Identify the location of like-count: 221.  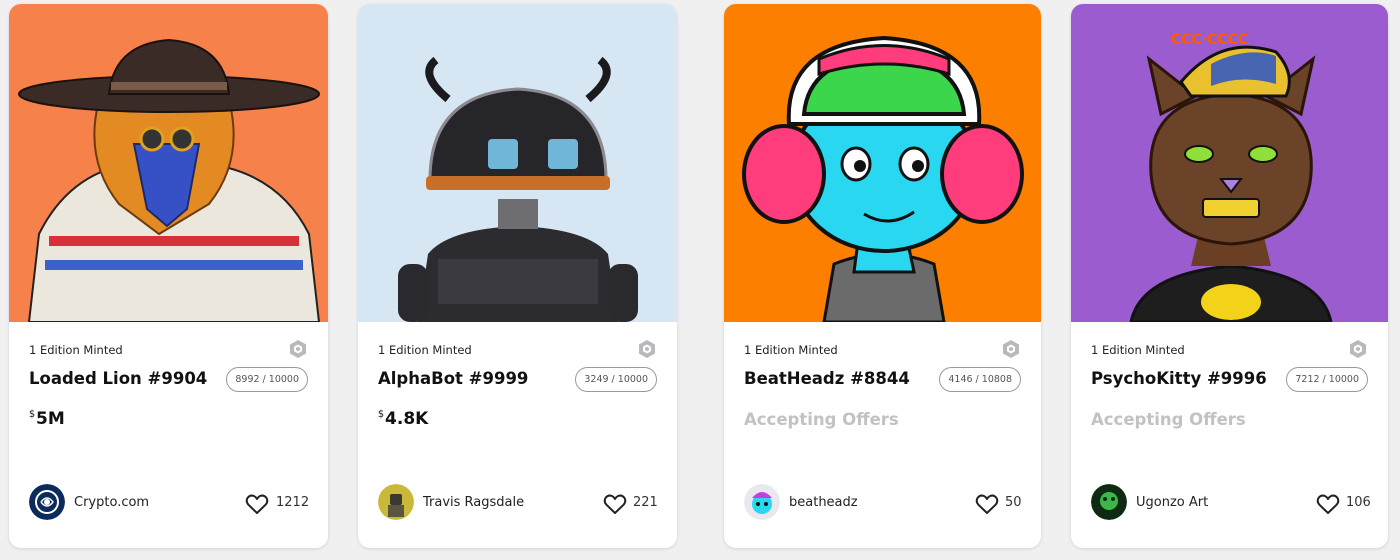
(645, 502).